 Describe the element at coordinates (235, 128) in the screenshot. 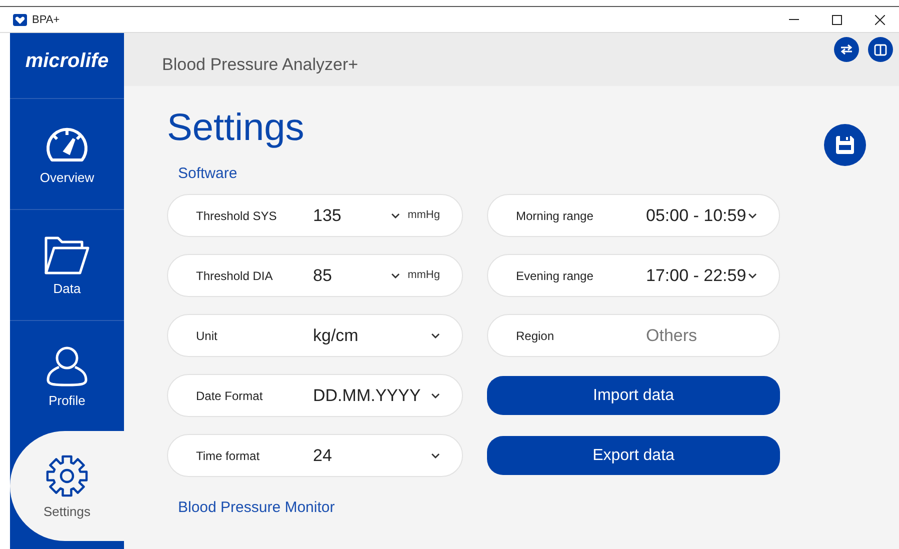

I see `page-title: Settings` at that location.